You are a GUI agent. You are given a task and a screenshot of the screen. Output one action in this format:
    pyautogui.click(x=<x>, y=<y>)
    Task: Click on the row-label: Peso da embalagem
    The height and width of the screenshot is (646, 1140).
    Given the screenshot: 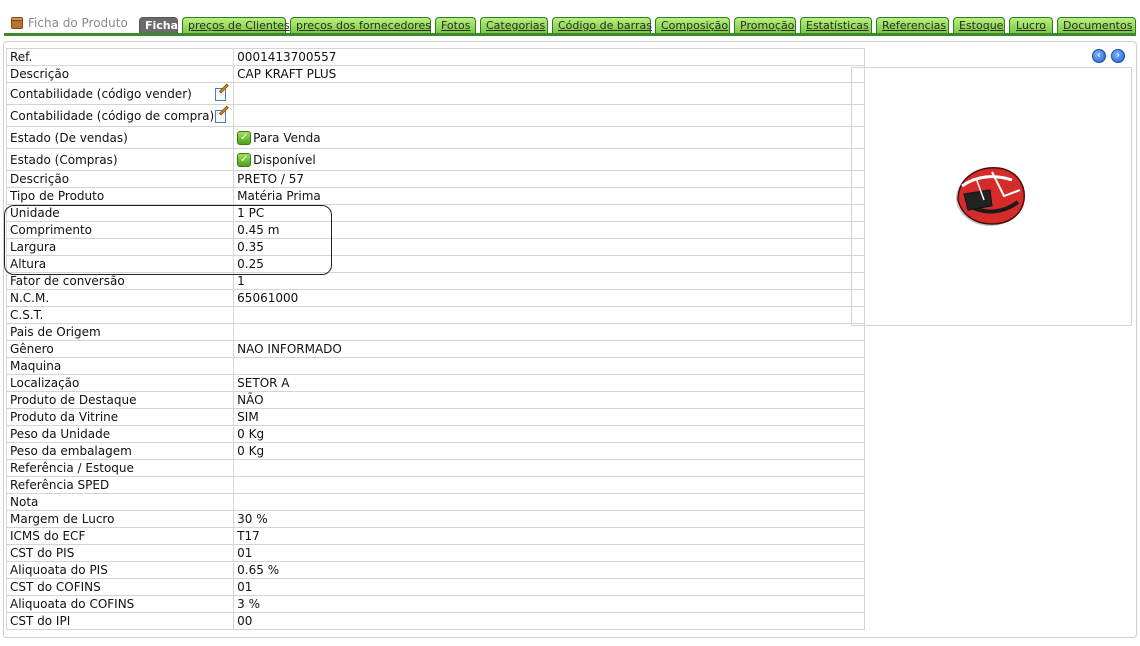 What is the action you would take?
    pyautogui.click(x=120, y=451)
    